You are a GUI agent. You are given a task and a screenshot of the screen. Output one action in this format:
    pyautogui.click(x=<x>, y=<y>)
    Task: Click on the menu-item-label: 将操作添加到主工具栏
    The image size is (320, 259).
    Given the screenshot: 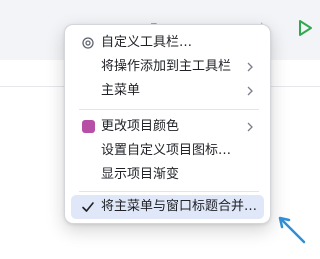 What is the action you would take?
    pyautogui.click(x=166, y=66)
    